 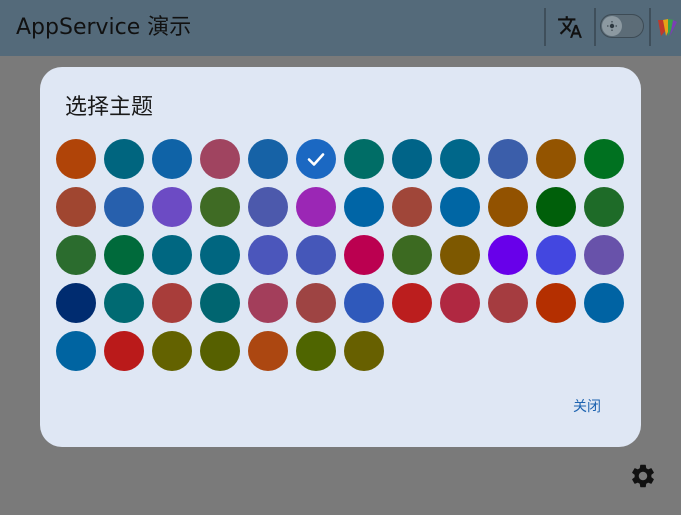 I want to click on toggle-knob, so click(x=612, y=26).